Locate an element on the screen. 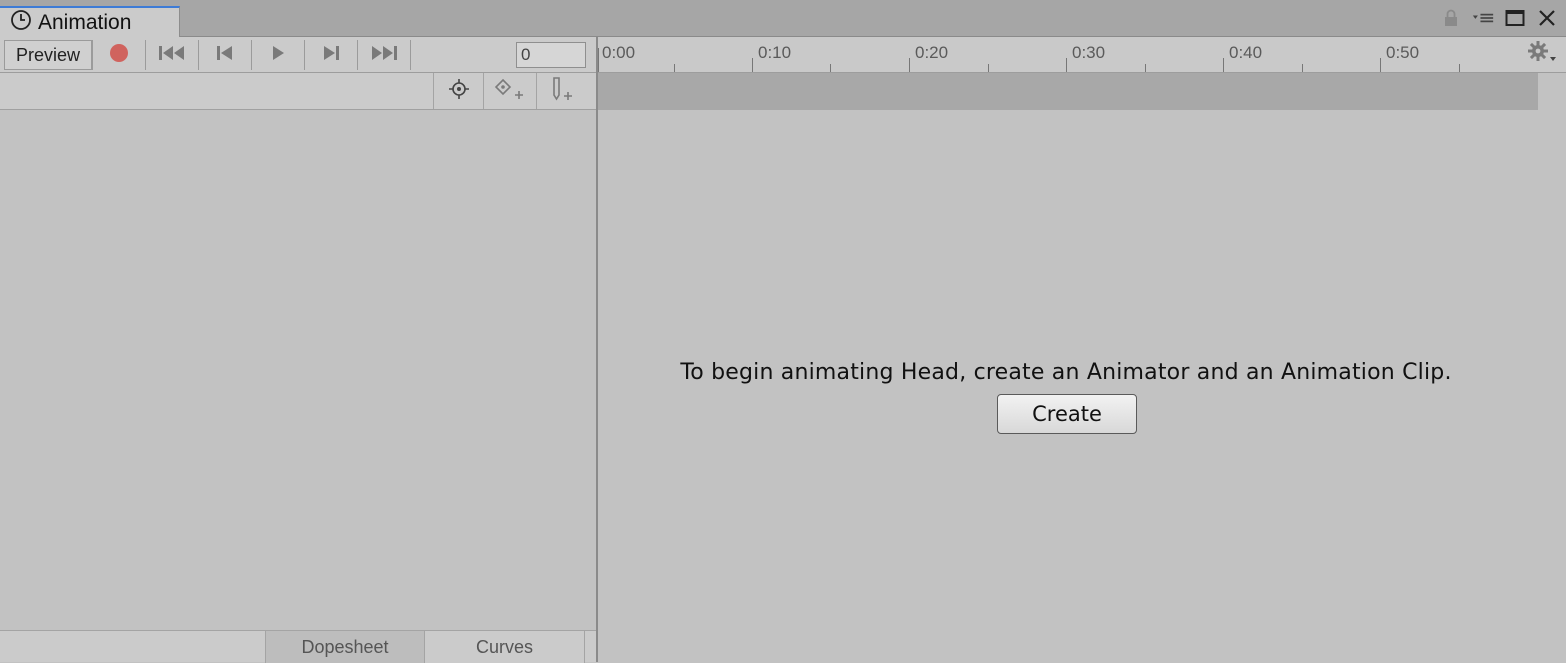 The width and height of the screenshot is (1566, 663). panel-divider is located at coordinates (597, 349).